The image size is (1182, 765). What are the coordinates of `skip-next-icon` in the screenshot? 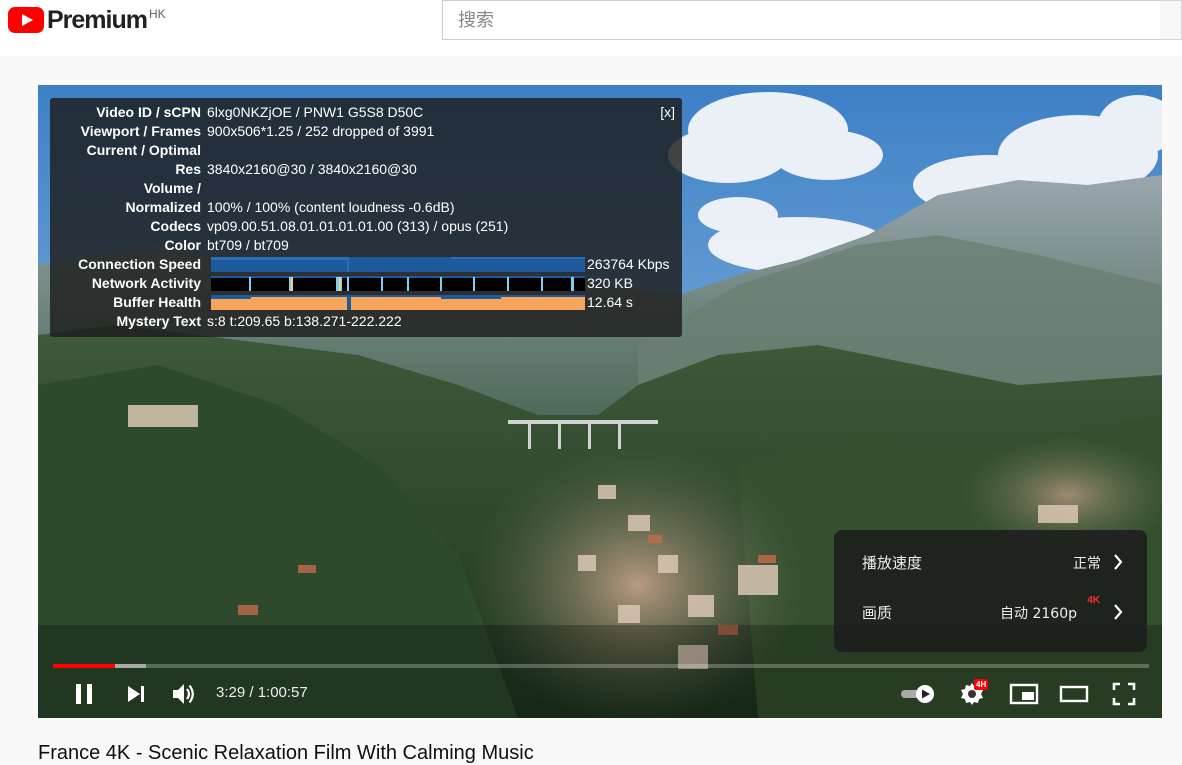 It's located at (136, 694).